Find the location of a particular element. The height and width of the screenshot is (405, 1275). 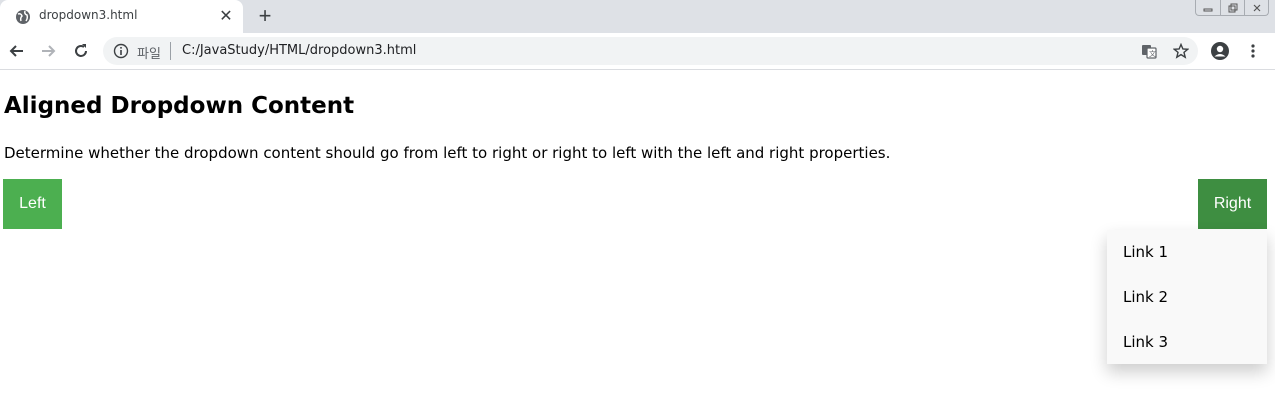

profile-avatar-icon is located at coordinates (1220, 51).